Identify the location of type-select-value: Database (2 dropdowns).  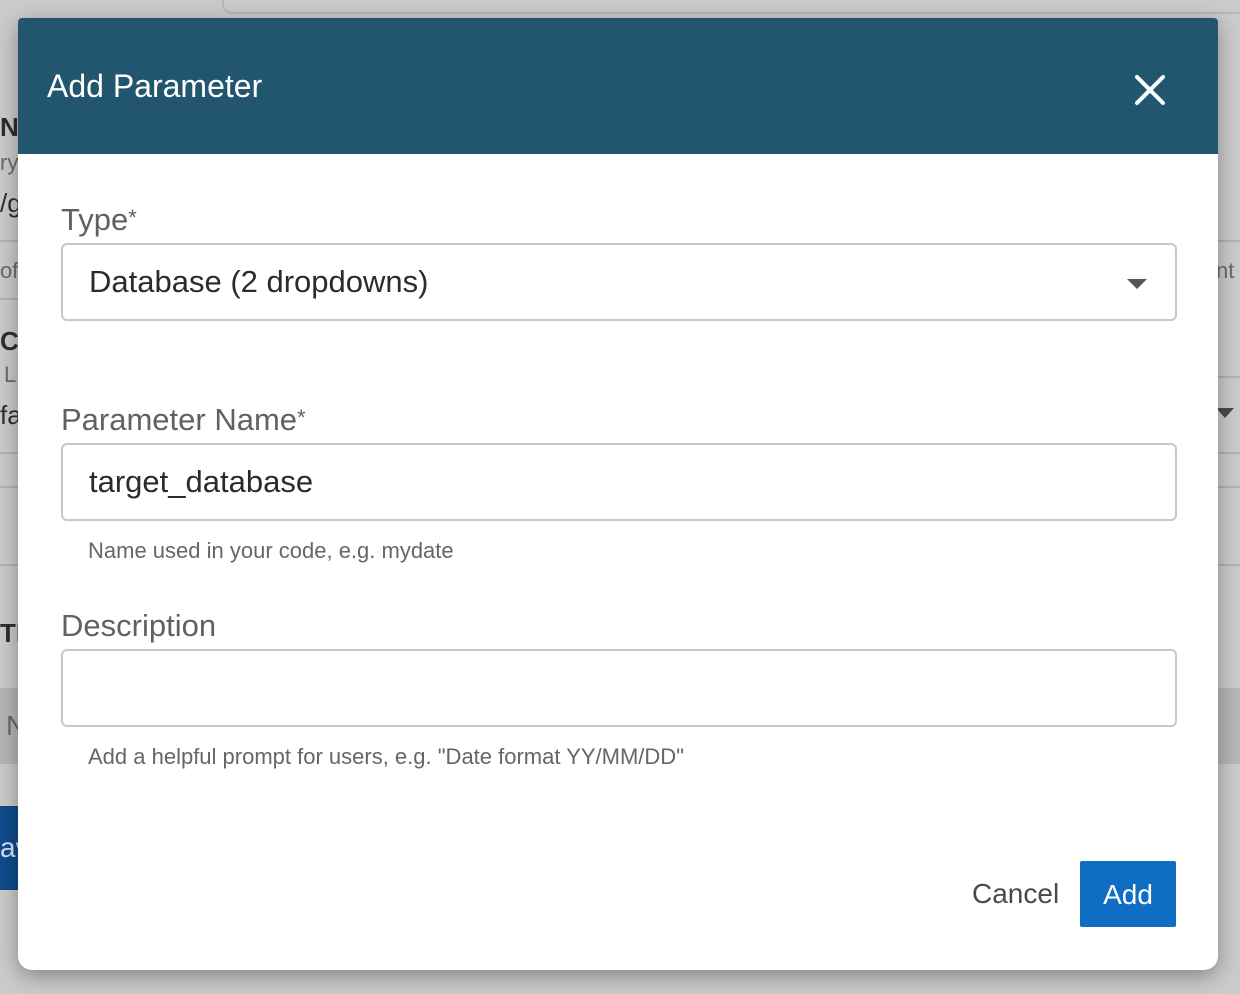
(259, 281).